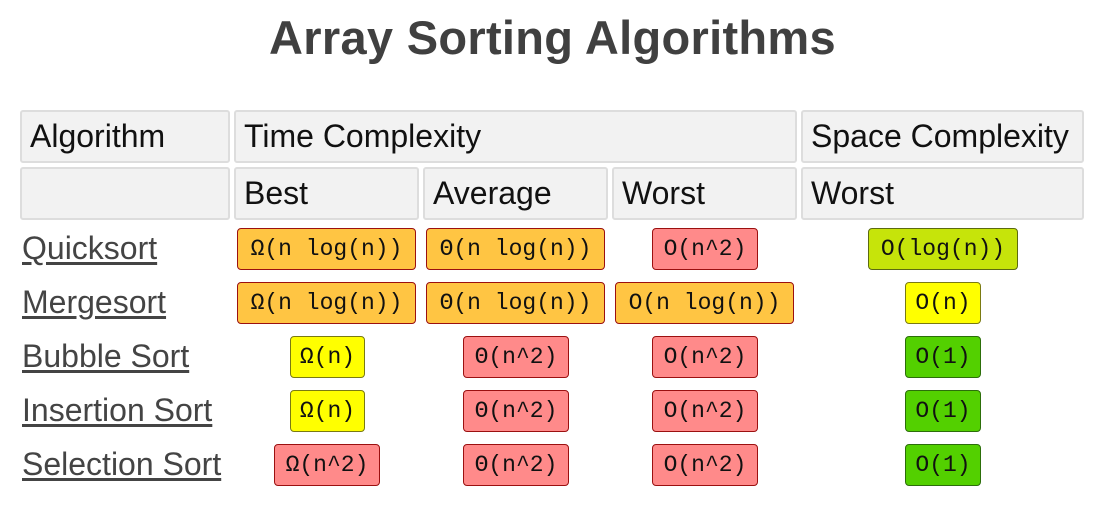 The image size is (1094, 515). Describe the element at coordinates (121, 464) in the screenshot. I see `algorithm-link-selection-sort: Selection Sort` at that location.